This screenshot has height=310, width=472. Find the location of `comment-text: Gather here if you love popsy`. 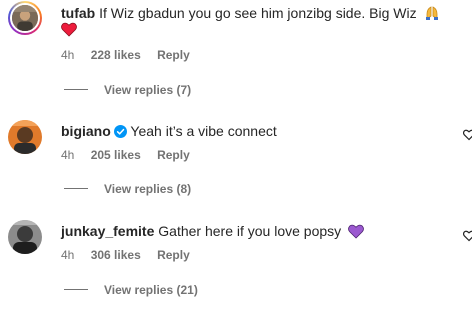

comment-text: Gather here if you love popsy is located at coordinates (250, 231).